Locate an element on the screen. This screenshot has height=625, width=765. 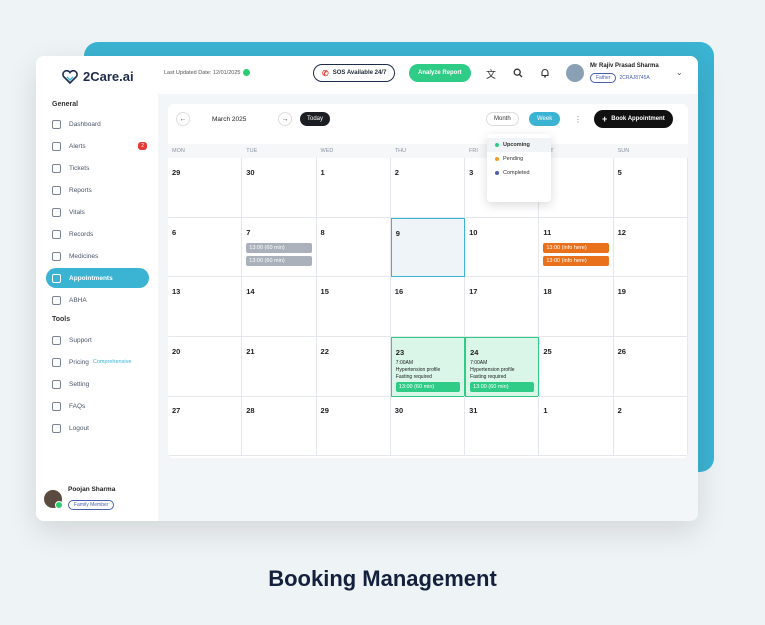
sidebar-item-support: Support is located at coordinates (97, 340).